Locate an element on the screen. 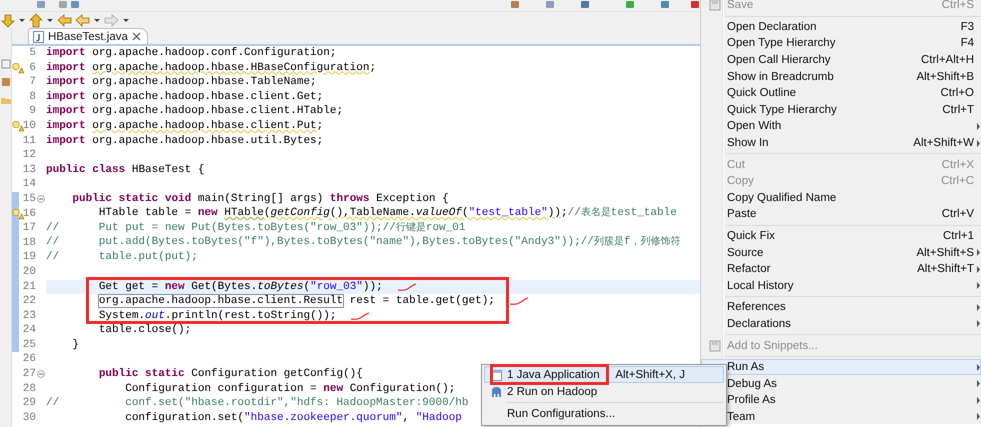 This screenshot has height=427, width=981. editor-tab: HBaseTest.java is located at coordinates (88, 36).